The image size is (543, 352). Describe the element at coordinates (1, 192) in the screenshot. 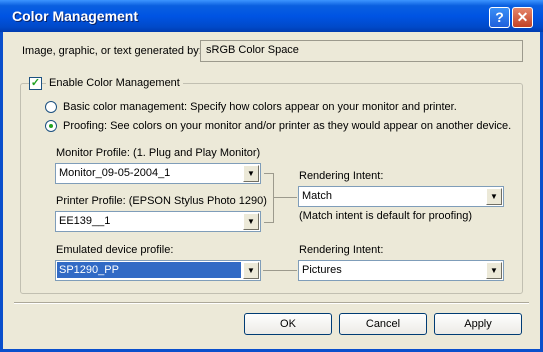

I see `window-frame-left` at that location.